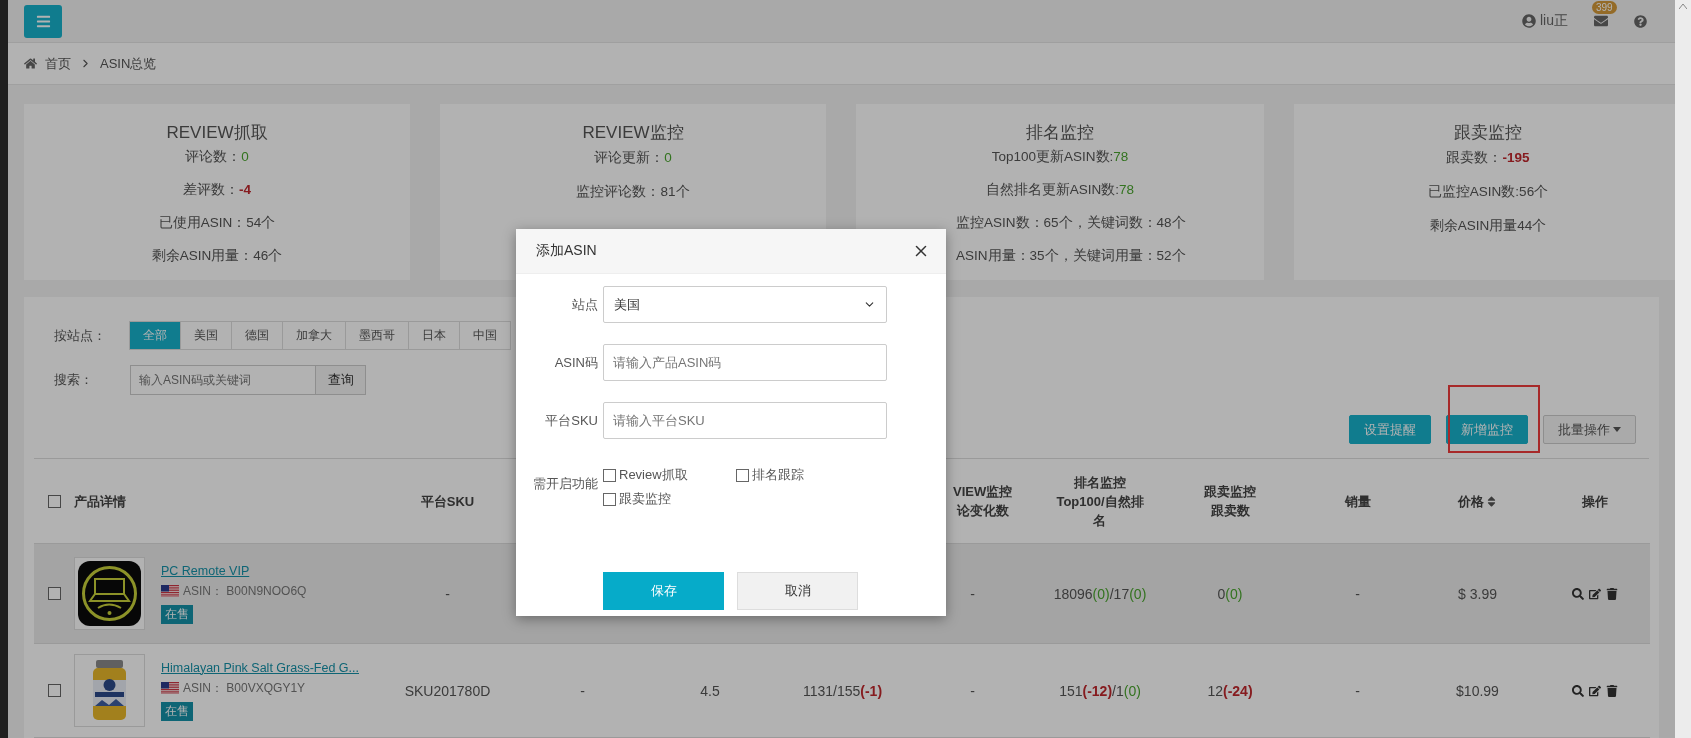  Describe the element at coordinates (1604, 7) in the screenshot. I see `count-badge: 399` at that location.